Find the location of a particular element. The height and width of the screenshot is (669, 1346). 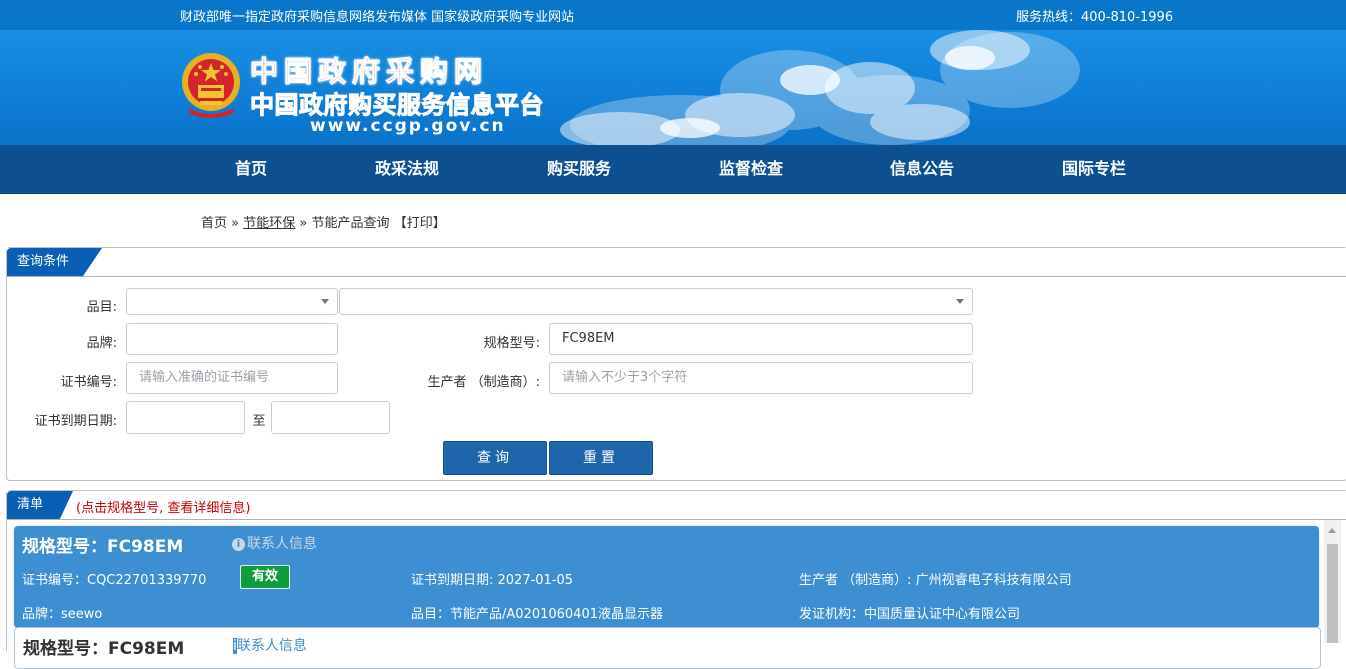

info-circle-icon: i is located at coordinates (238, 544).